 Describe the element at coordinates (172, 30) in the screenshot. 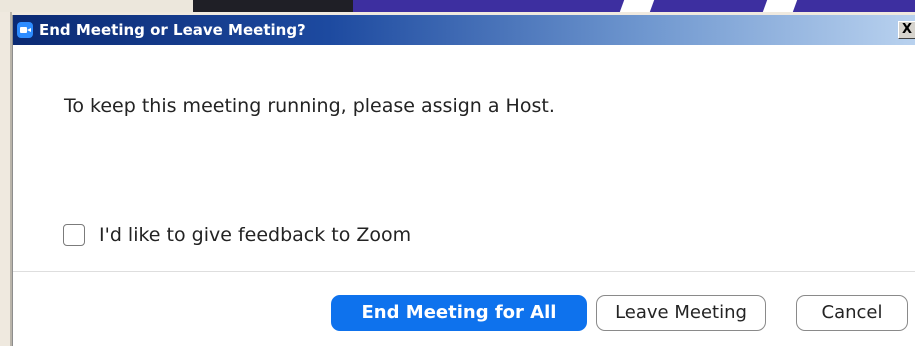

I see `dialog-title: End Meeting or Leave Meeting?` at that location.